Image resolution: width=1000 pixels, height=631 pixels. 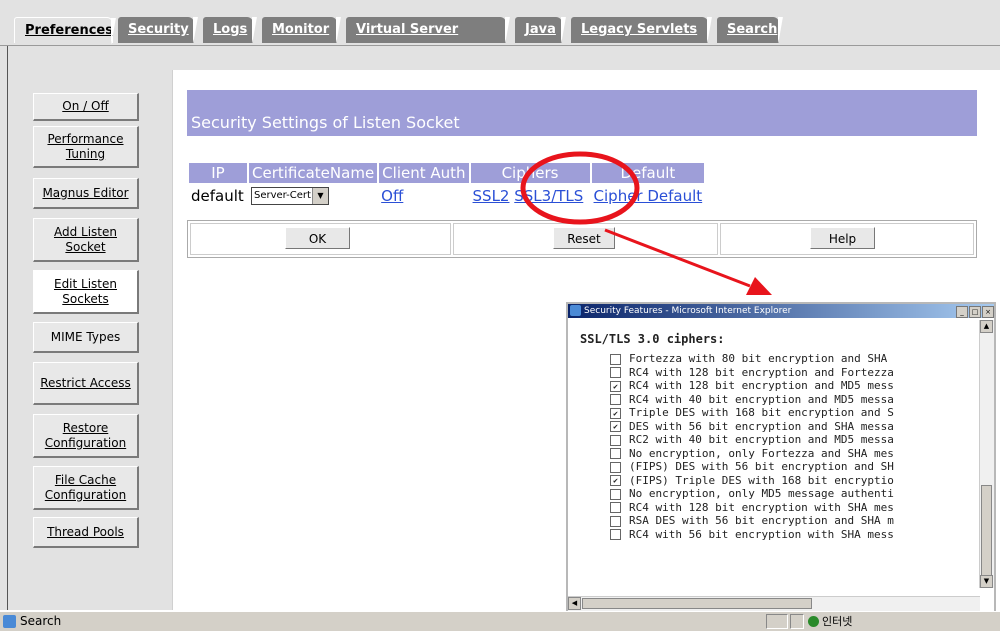 I want to click on tab-monitor-label: Monitor, so click(x=301, y=29).